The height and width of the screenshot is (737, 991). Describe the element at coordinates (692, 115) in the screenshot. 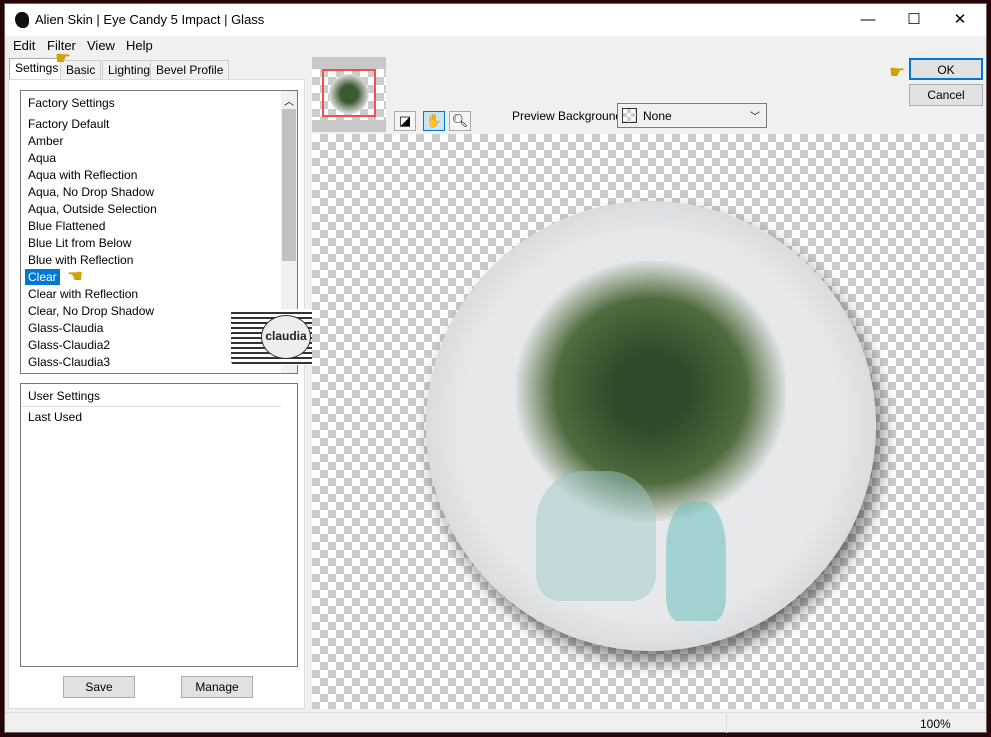

I see `preview-background-dropdown: None ﹀` at that location.